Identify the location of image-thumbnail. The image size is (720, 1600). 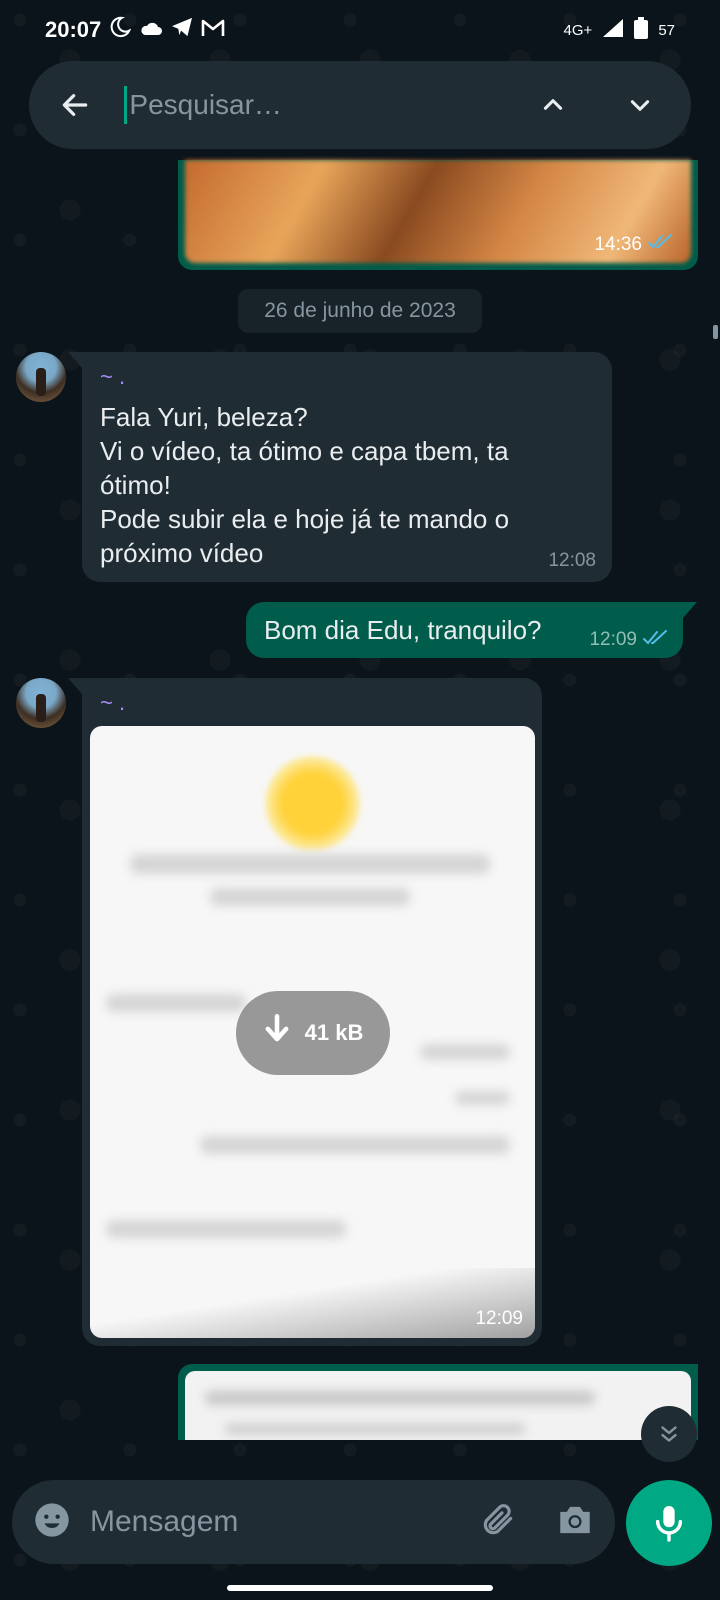
(438, 1405).